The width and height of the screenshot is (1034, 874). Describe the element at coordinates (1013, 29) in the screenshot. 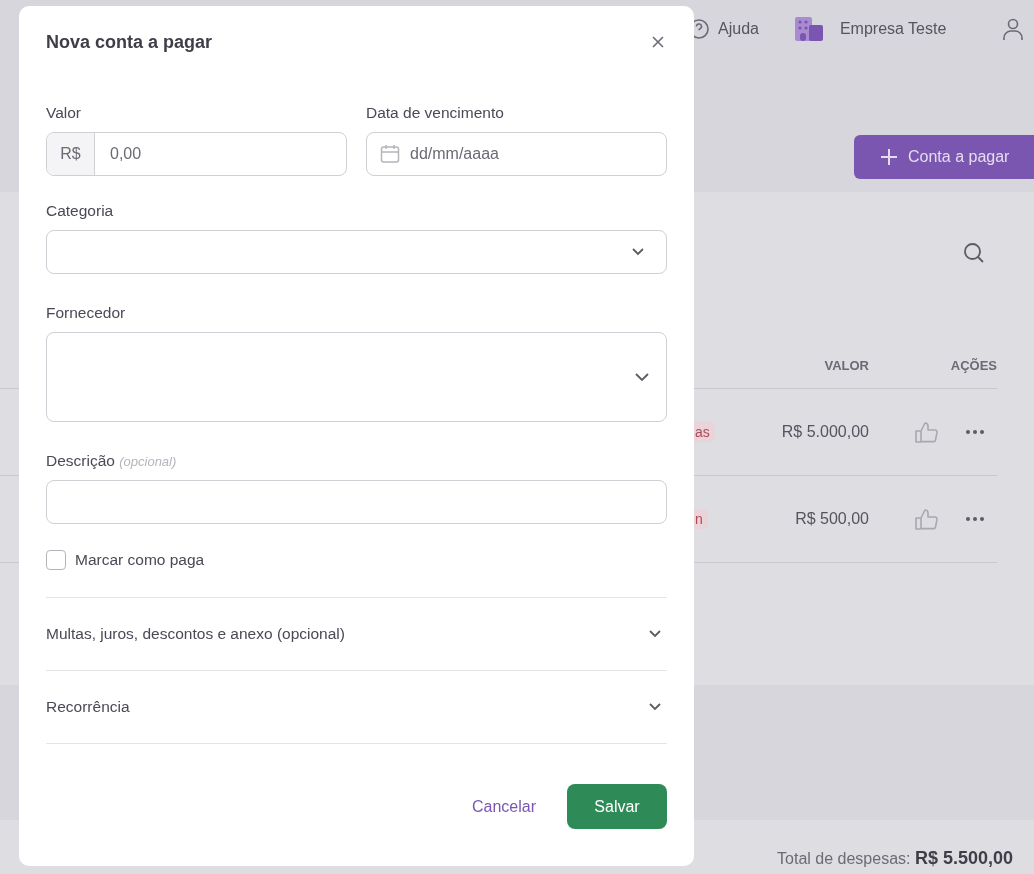

I see `user-icon` at that location.